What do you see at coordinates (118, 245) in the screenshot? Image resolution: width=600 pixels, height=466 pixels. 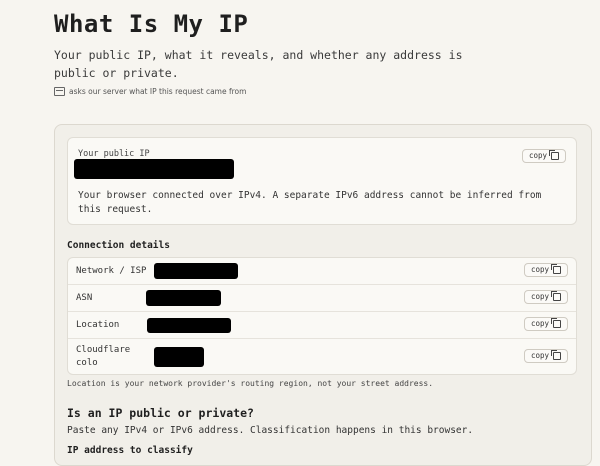 I see `connection-details-heading: Connection details` at bounding box center [118, 245].